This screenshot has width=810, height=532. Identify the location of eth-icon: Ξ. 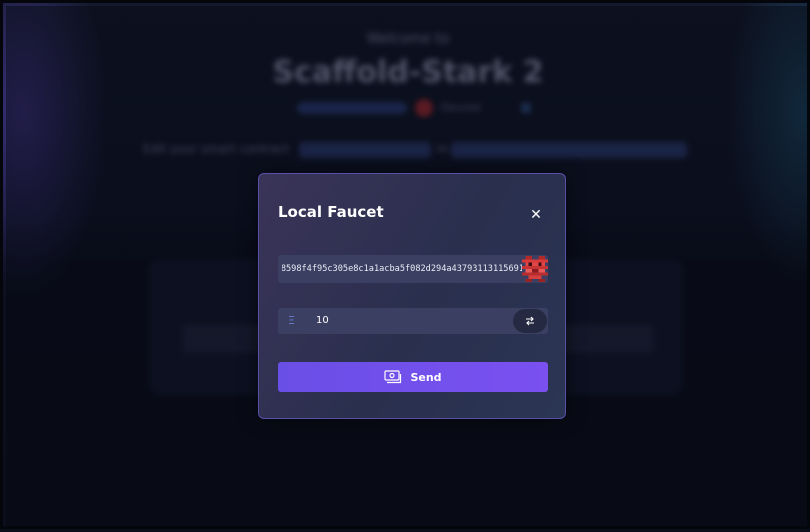
(291, 320).